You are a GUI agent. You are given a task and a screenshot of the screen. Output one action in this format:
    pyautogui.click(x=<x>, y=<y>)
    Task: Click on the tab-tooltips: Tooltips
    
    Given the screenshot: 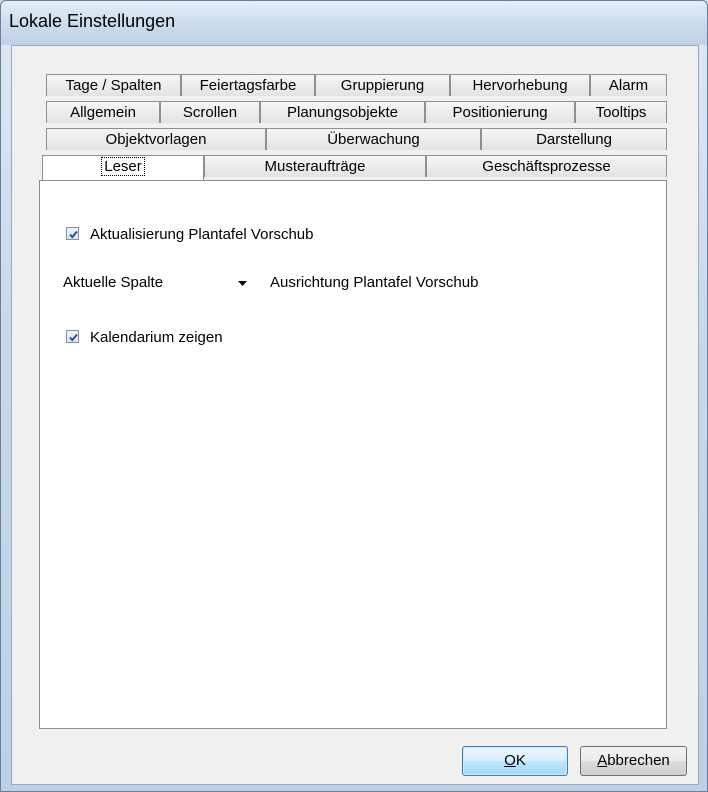 What is the action you would take?
    pyautogui.click(x=621, y=112)
    